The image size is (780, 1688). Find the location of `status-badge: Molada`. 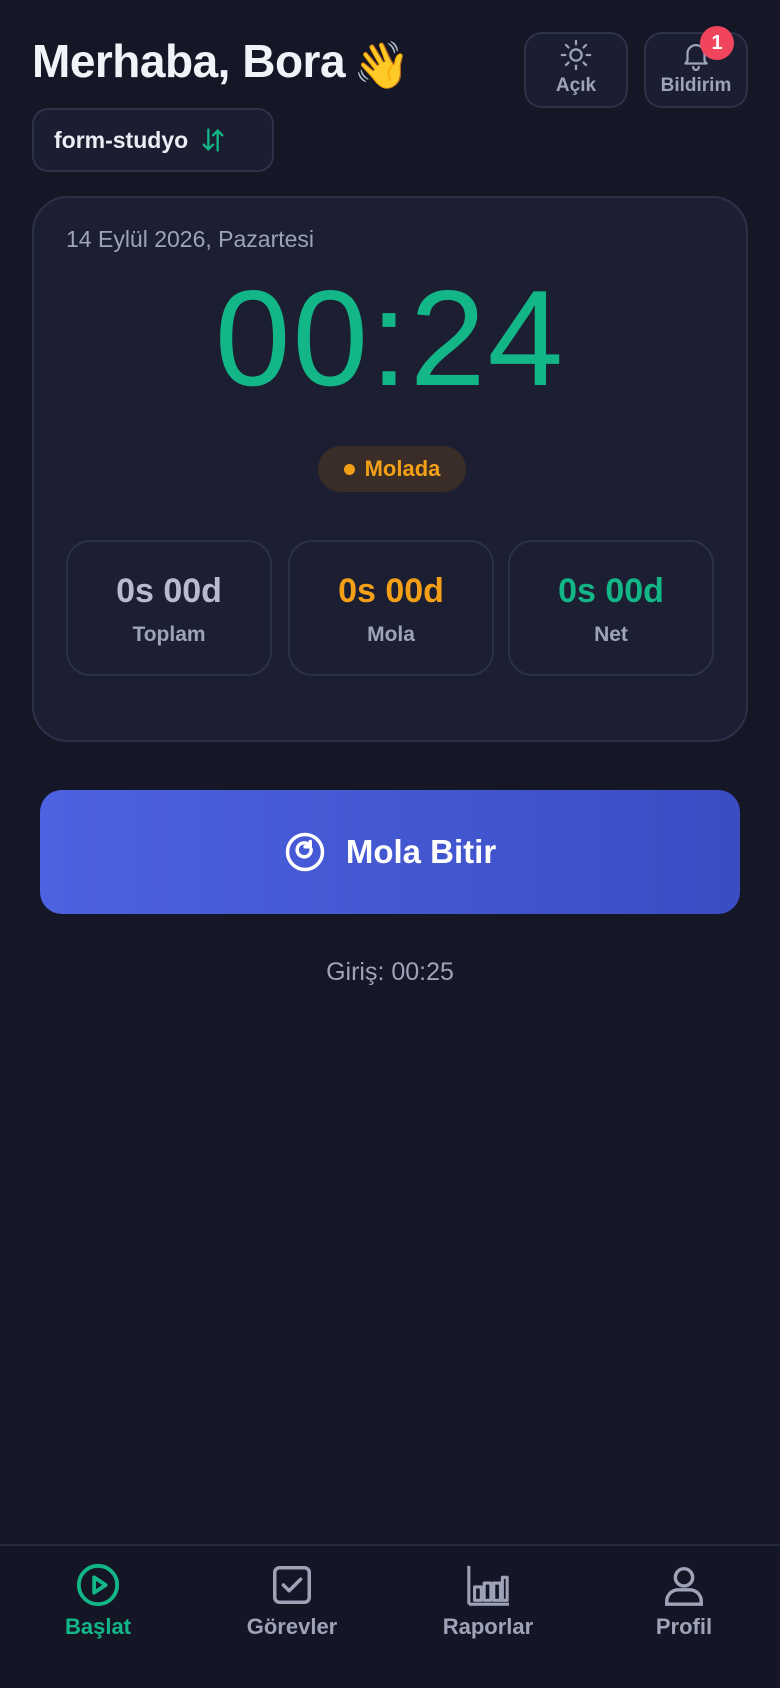

status-badge: Molada is located at coordinates (392, 469).